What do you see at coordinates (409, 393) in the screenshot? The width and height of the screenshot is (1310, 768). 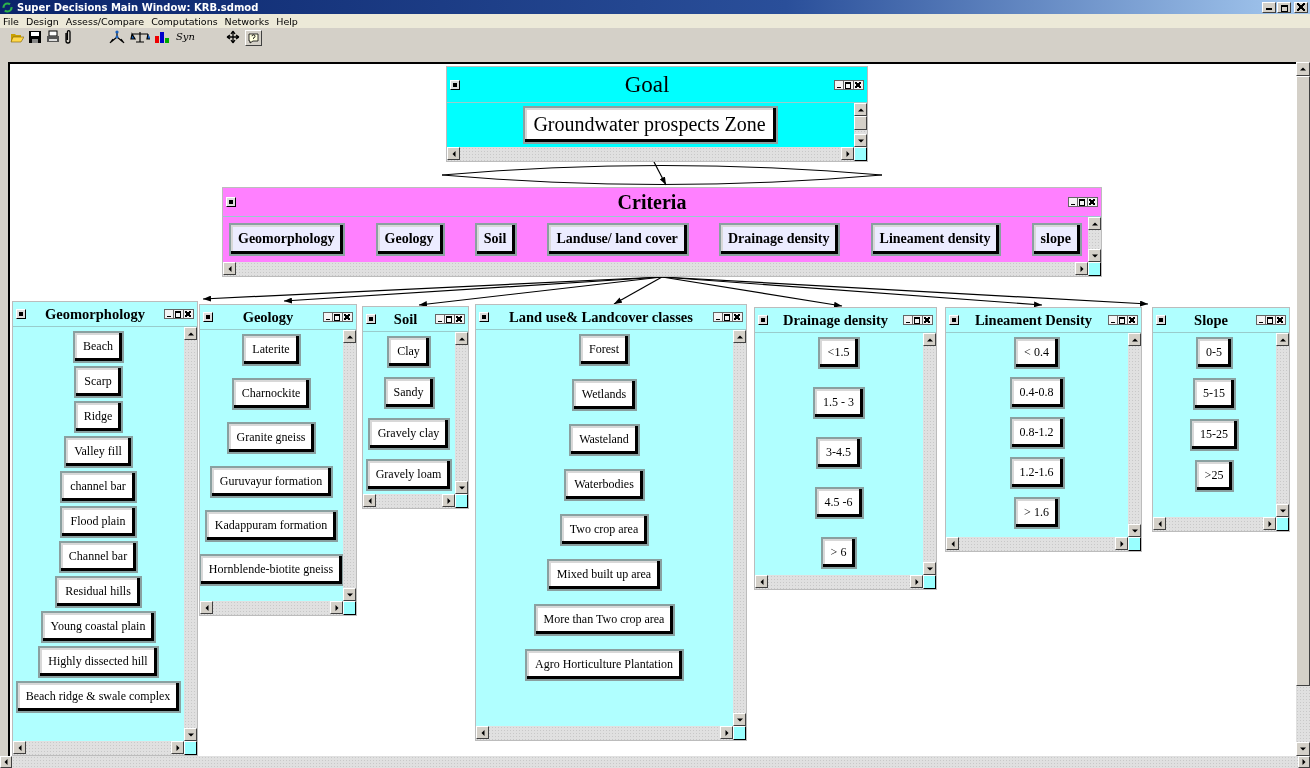 I see `node-button: Sandy` at bounding box center [409, 393].